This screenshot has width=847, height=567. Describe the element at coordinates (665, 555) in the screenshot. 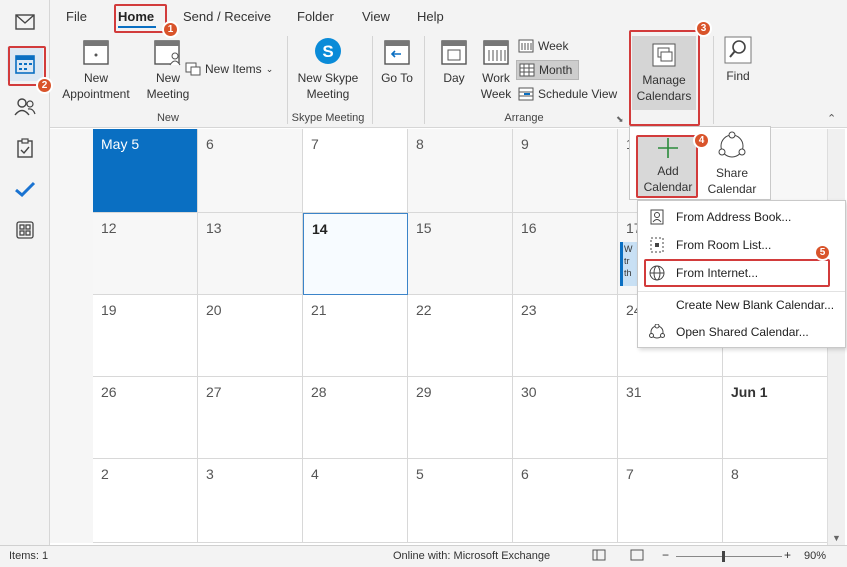

I see `zoom-out-icon: −` at that location.